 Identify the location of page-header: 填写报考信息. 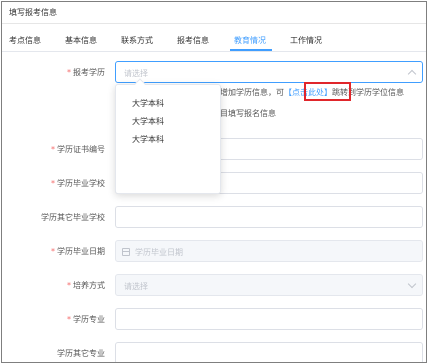
(214, 13).